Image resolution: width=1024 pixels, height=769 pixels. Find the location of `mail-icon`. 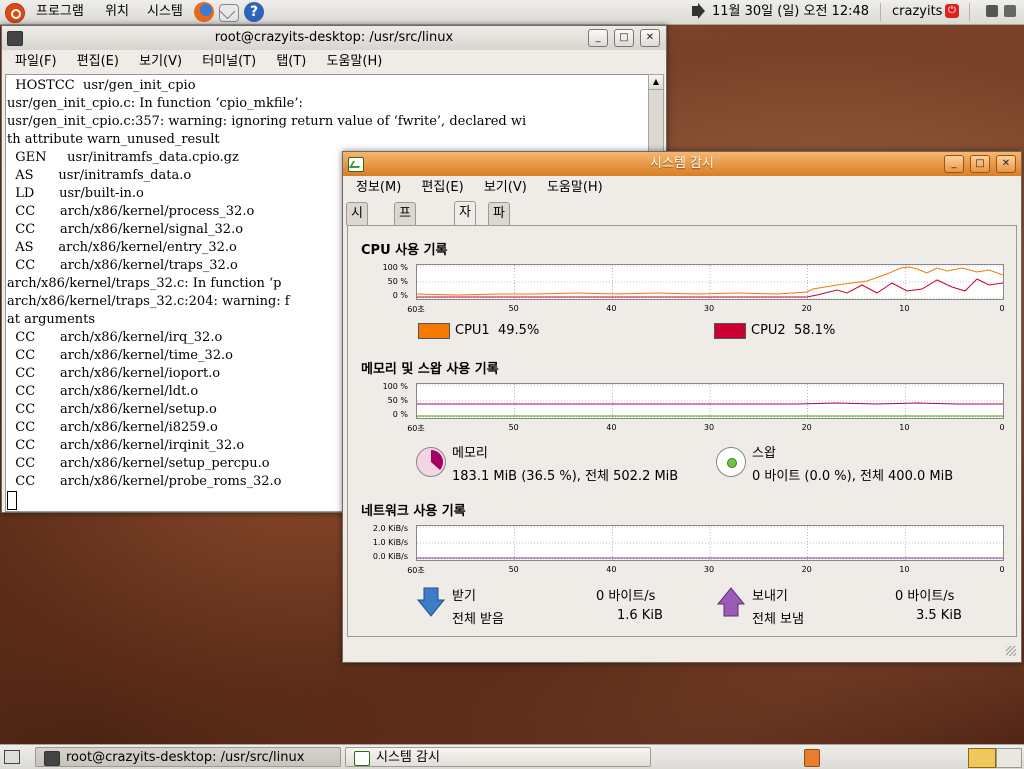

mail-icon is located at coordinates (229, 13).